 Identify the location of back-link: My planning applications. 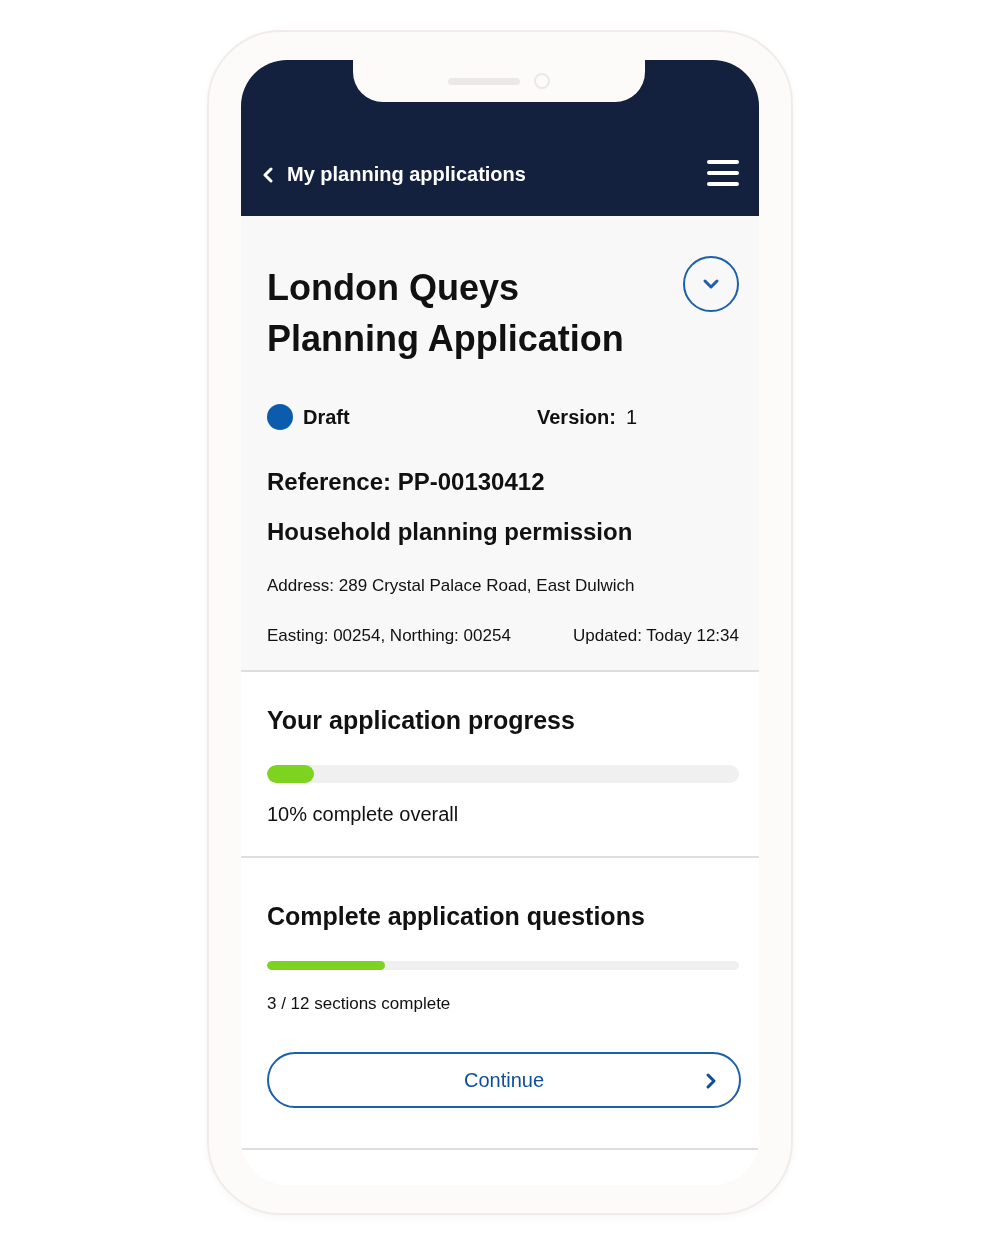
(394, 174).